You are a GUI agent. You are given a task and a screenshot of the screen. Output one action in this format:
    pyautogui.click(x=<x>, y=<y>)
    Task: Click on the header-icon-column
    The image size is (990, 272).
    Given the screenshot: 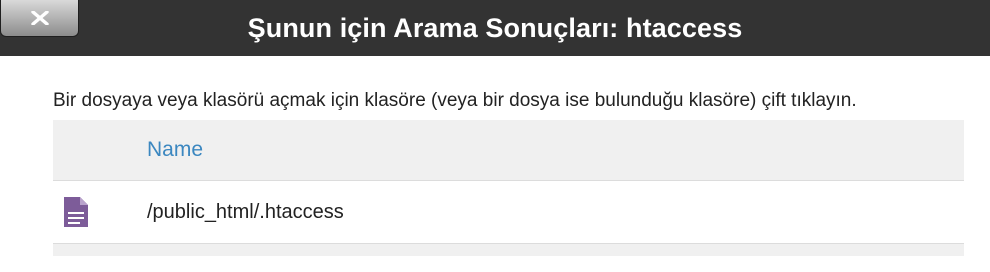 What is the action you would take?
    pyautogui.click(x=100, y=150)
    